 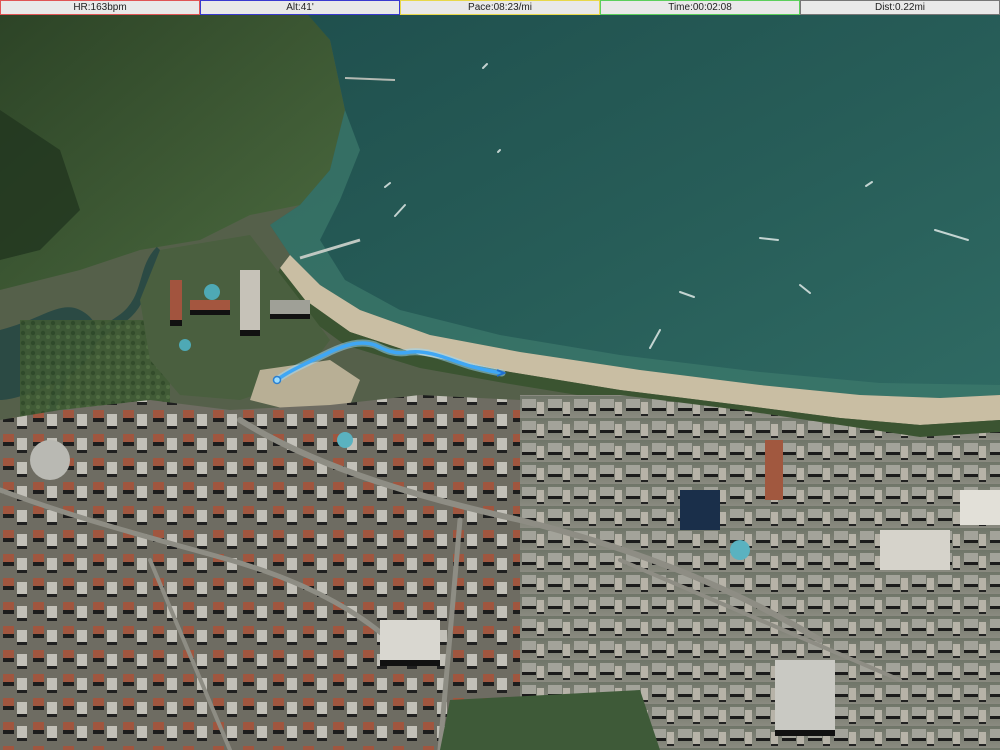 I want to click on pace-readout: Pace:08:23/mi, so click(x=500, y=7).